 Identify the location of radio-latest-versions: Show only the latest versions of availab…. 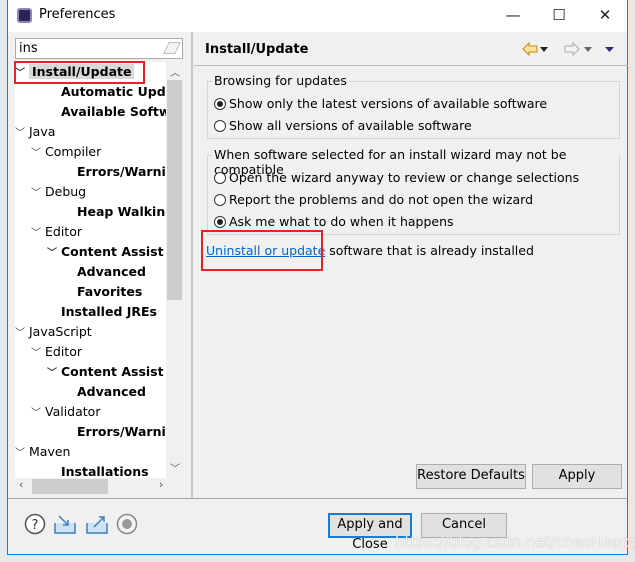
(380, 104).